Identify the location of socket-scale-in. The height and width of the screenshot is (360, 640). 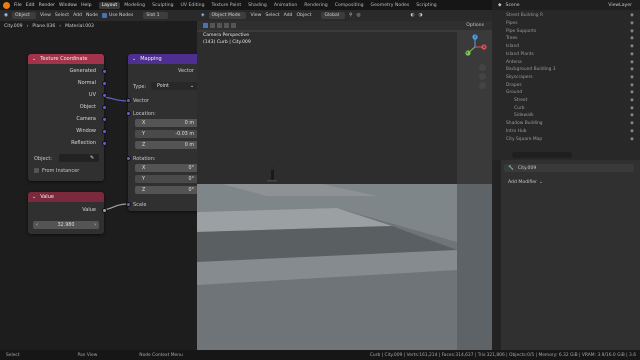
(128, 204).